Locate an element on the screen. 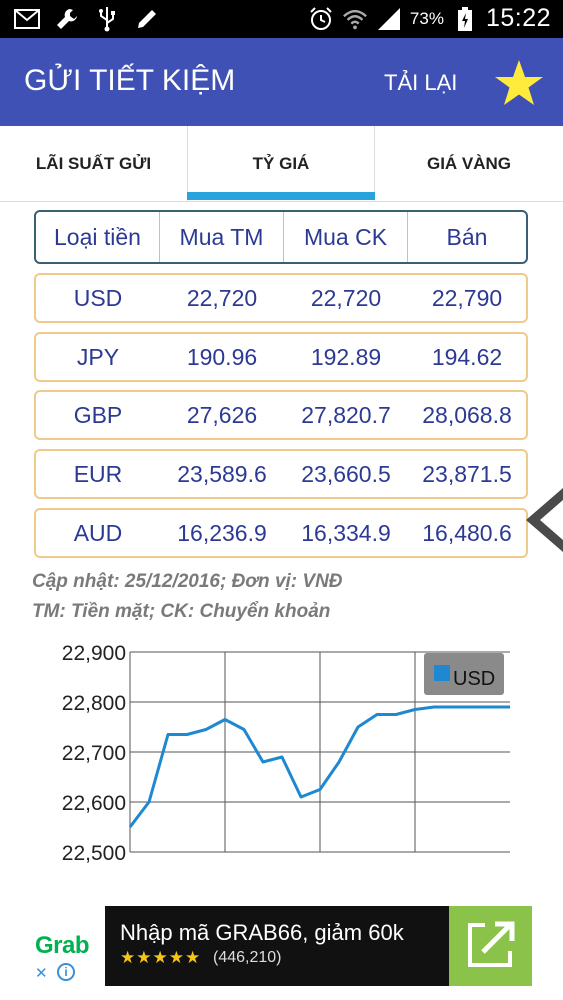  tab-bar: LÃI SUẤT GỬI TỶ GIÁ GIÁ VÀNG is located at coordinates (281, 164).